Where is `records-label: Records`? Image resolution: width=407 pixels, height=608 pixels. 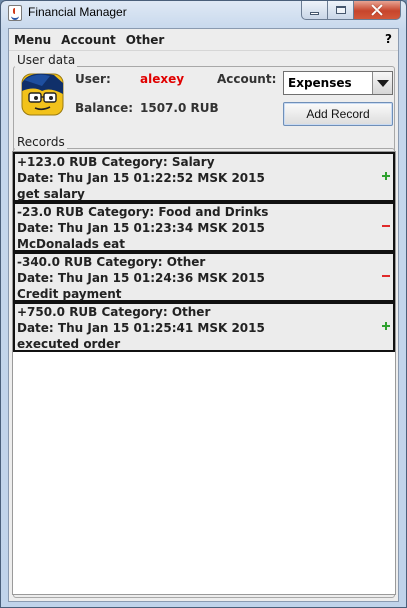 records-label: Records is located at coordinates (41, 142).